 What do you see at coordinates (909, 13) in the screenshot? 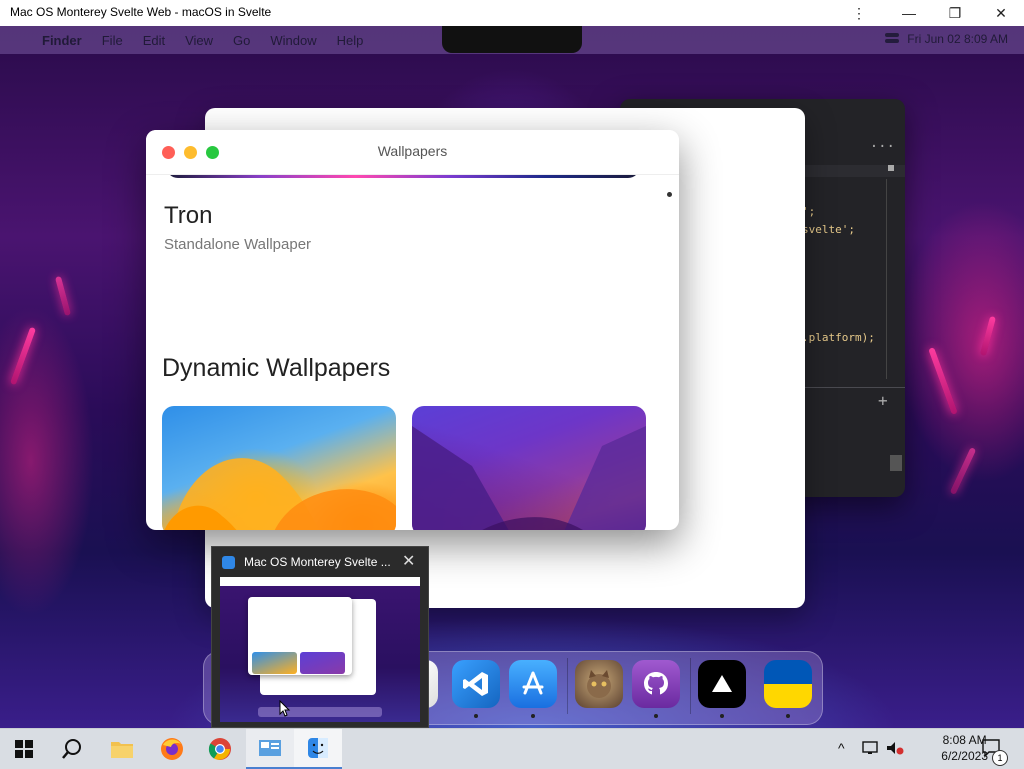
I see `minimize-button: —` at bounding box center [909, 13].